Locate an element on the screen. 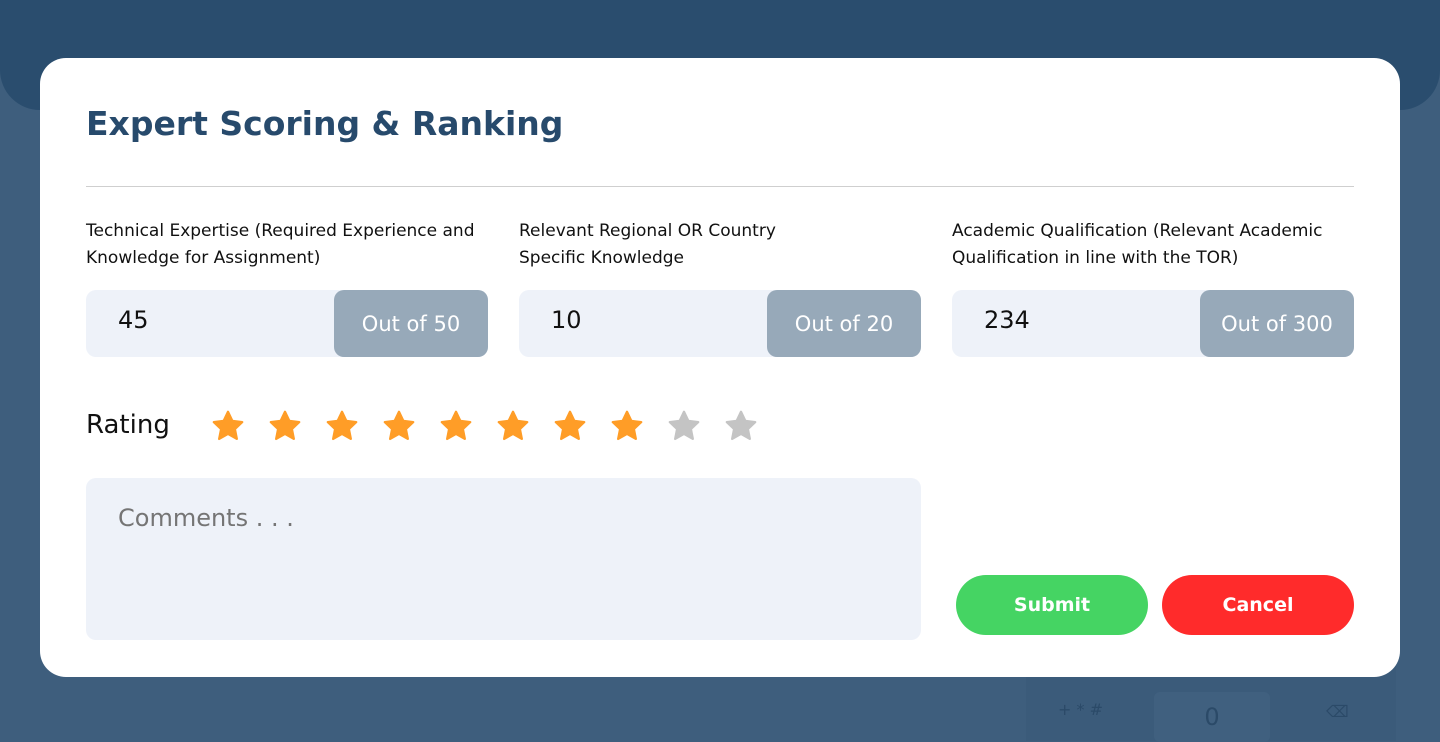  keypad-symbols-key: + * # is located at coordinates (1080, 709).